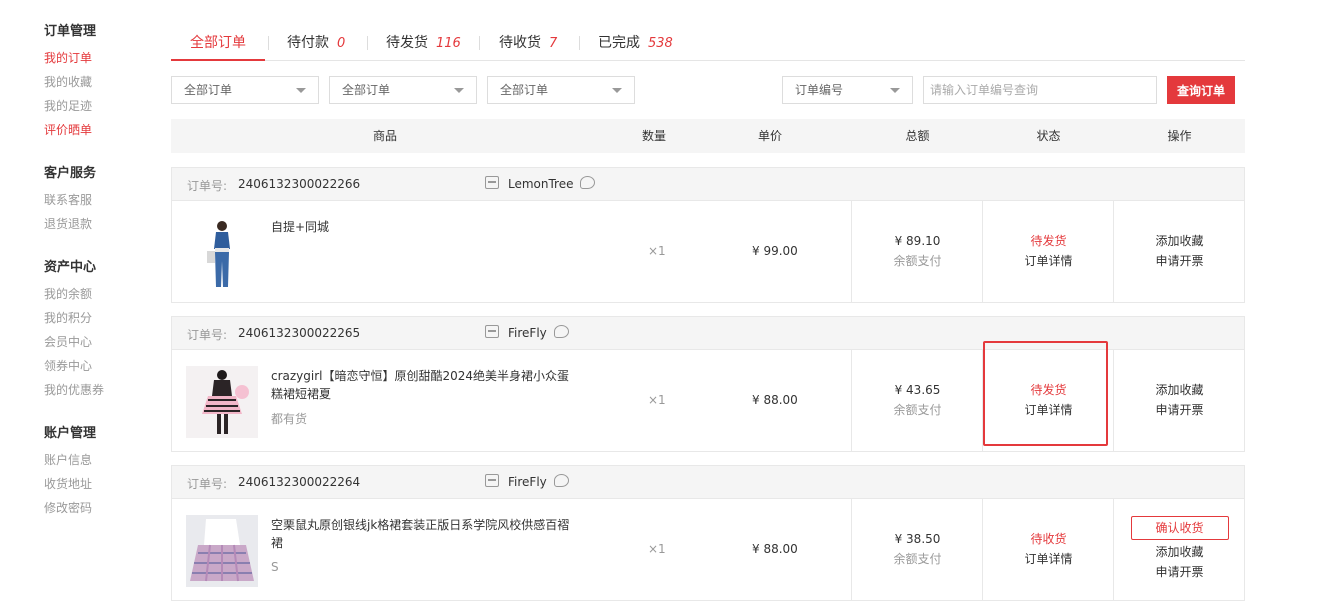 The height and width of the screenshot is (609, 1325). I want to click on product-spec: 都有货, so click(289, 419).